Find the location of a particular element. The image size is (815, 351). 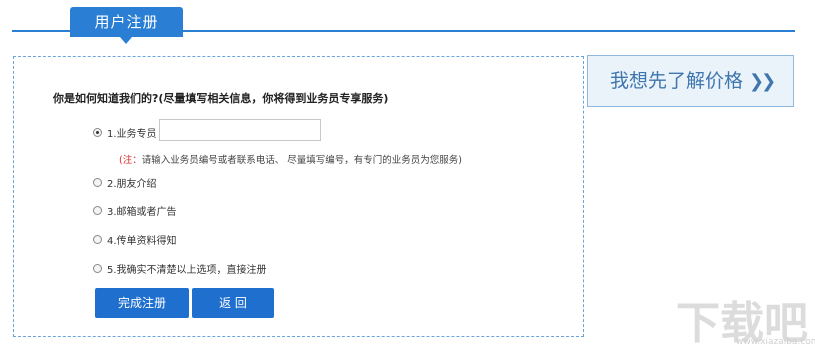

radio-flyer is located at coordinates (97, 239).